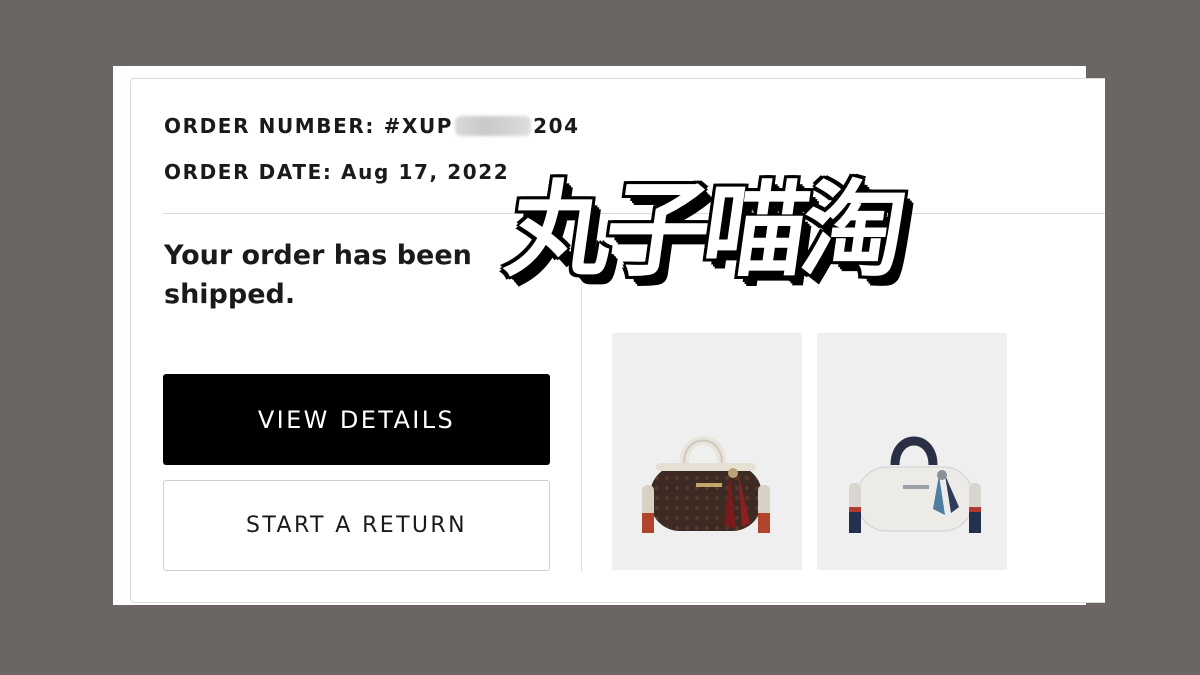 This screenshot has height=675, width=1200. What do you see at coordinates (556, 126) in the screenshot?
I see `order-number-suffix: 204` at bounding box center [556, 126].